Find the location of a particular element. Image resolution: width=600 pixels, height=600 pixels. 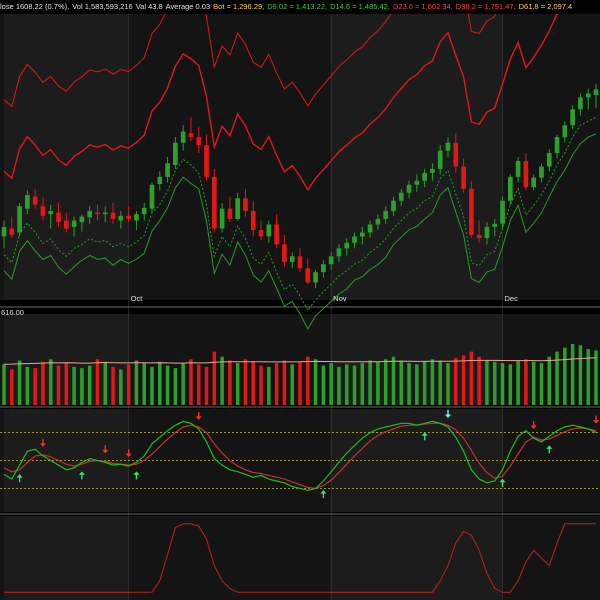

legend-item: D23.6 = 1,602.34, is located at coordinates (422, 6).